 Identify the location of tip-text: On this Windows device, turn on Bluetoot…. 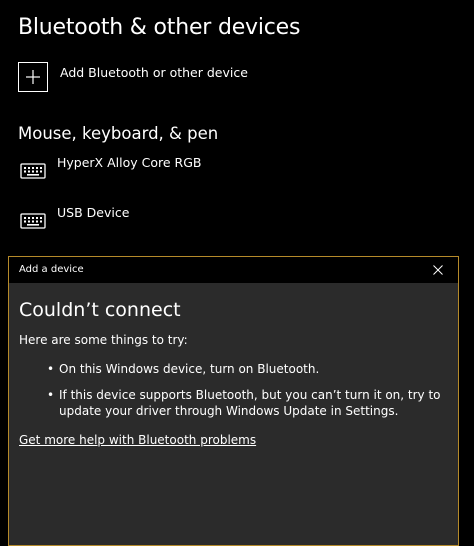
(189, 369).